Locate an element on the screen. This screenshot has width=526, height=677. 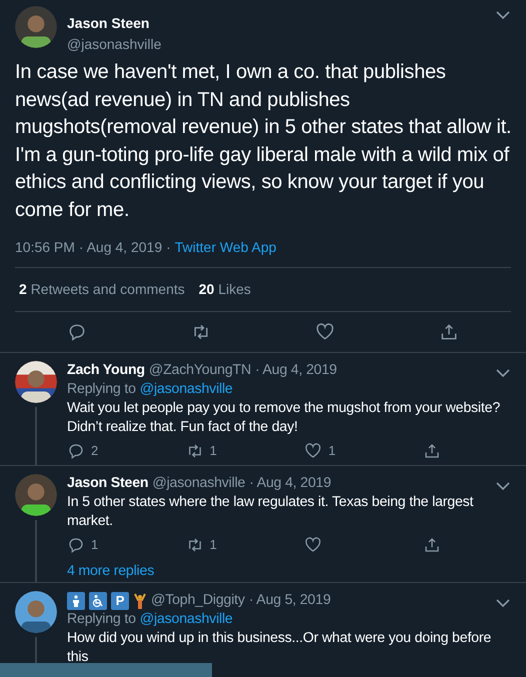
engagement-stat: 2 Retweets and comments is located at coordinates (102, 289).